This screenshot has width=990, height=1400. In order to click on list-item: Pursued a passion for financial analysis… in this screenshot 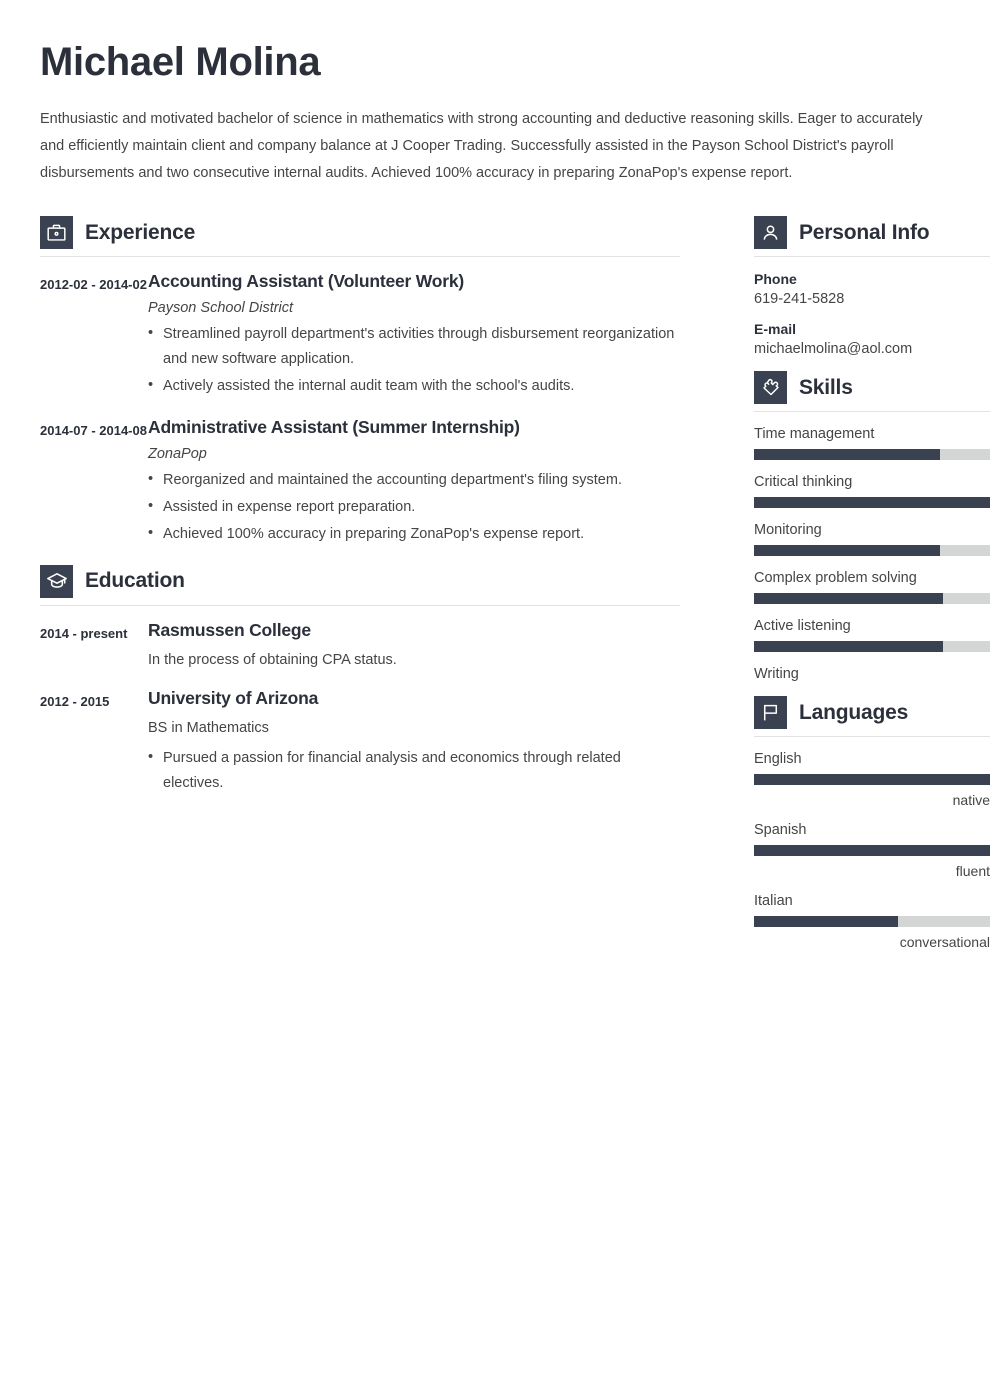, I will do `click(414, 770)`.